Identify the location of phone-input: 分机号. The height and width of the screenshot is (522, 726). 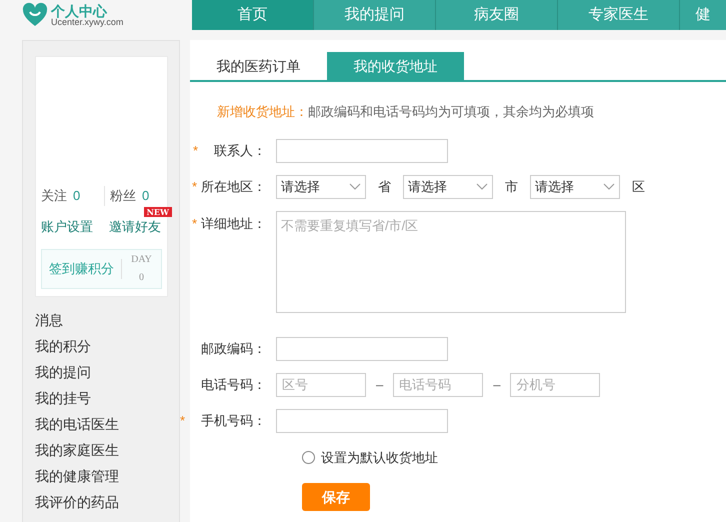
(555, 384).